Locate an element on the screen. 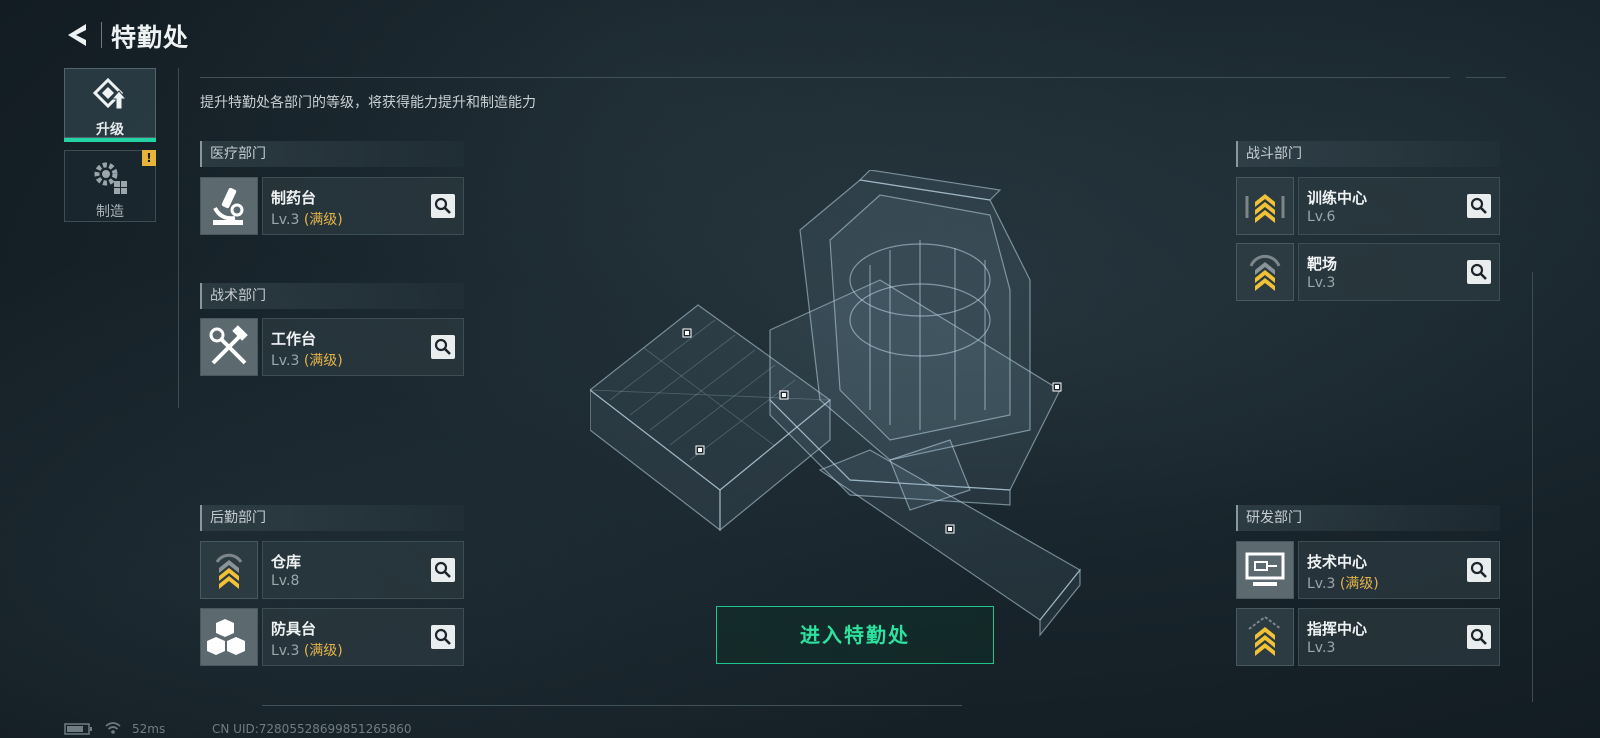 This screenshot has height=738, width=1600. tools-icon is located at coordinates (228, 345).